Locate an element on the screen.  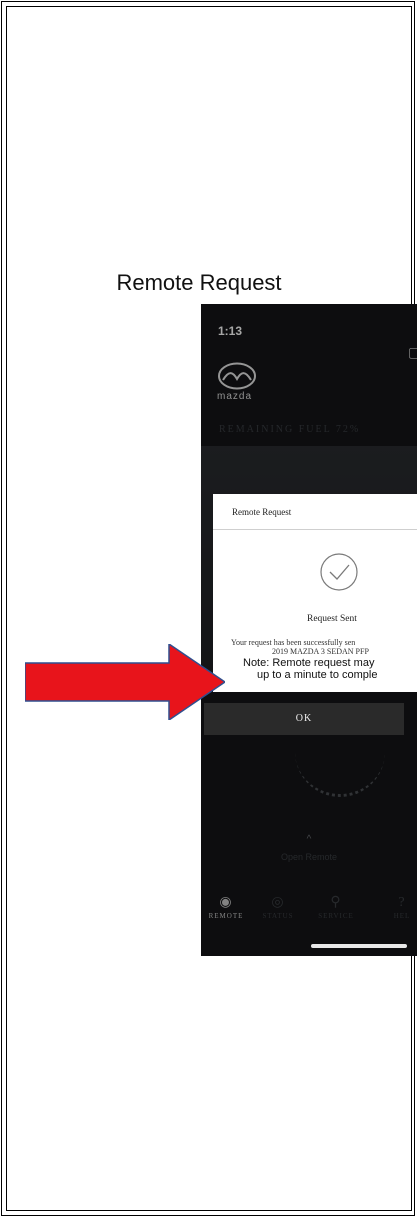
note-line-2: up to a minute to comple is located at coordinates (317, 675).